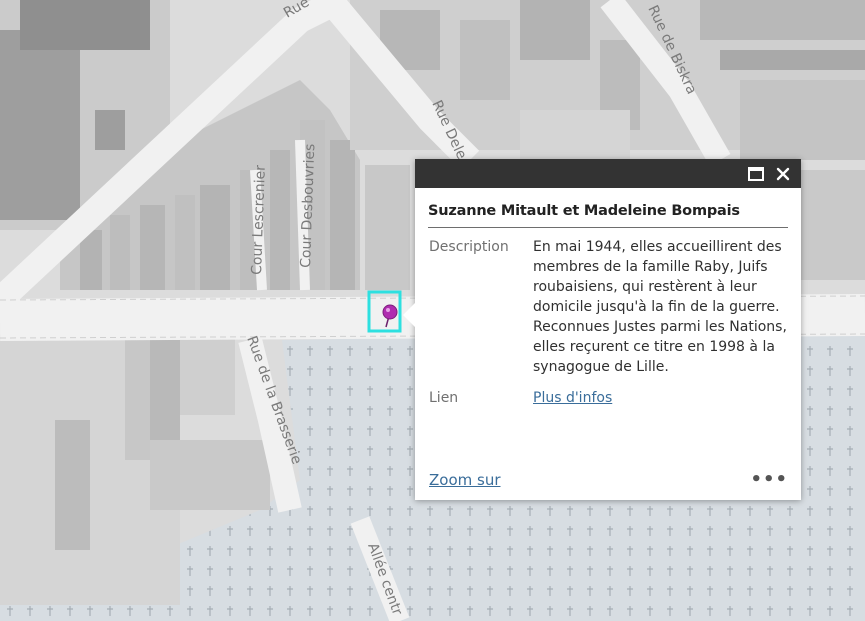  What do you see at coordinates (572, 398) in the screenshot?
I see `plus-infos-link: Plus d'infos` at bounding box center [572, 398].